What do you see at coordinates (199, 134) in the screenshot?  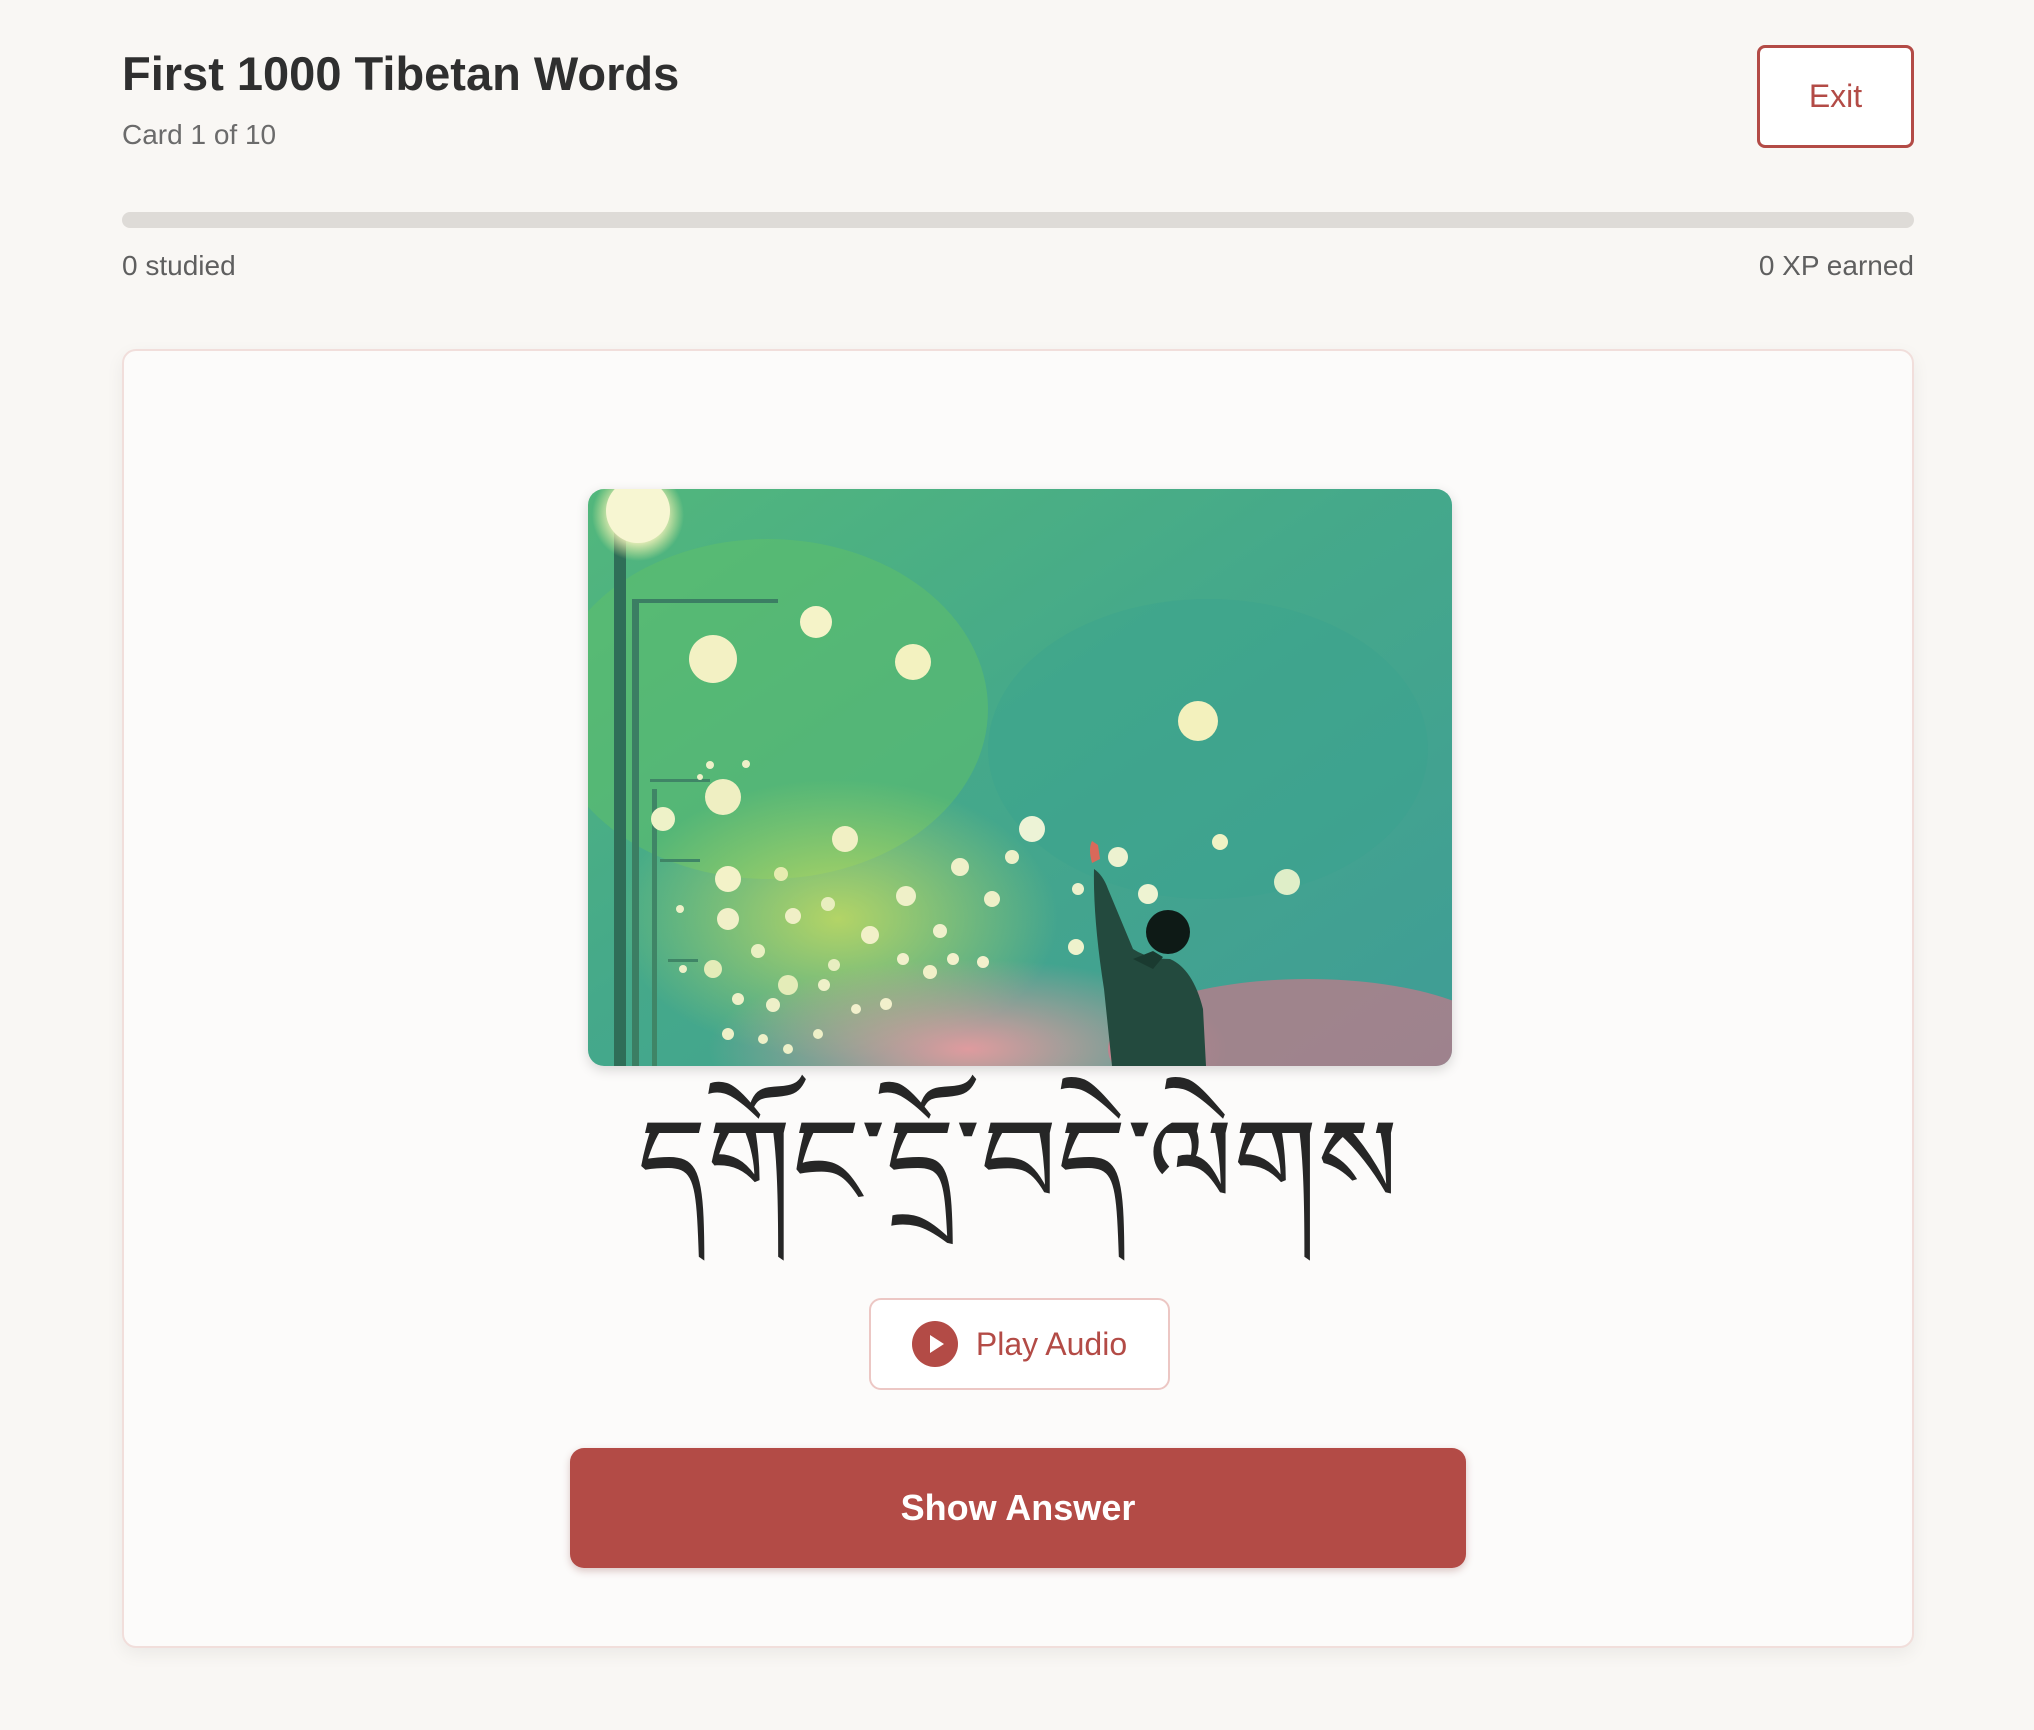 I see `card-counter: Card 1 of 10` at bounding box center [199, 134].